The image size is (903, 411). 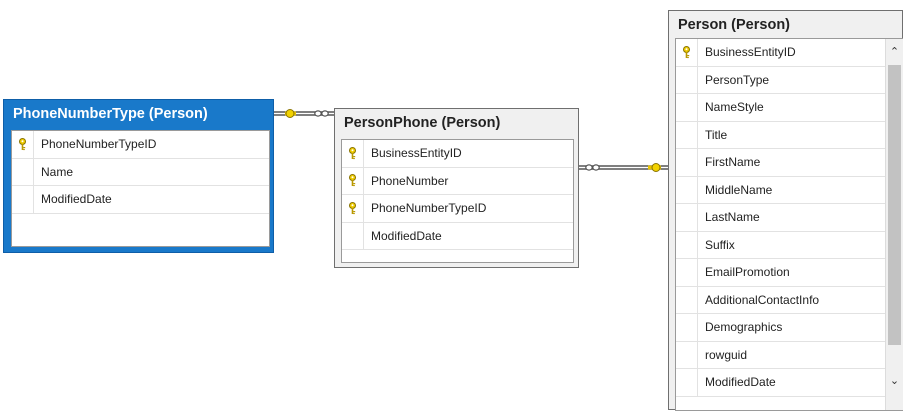 I want to click on column-name: Demographics, so click(x=744, y=327).